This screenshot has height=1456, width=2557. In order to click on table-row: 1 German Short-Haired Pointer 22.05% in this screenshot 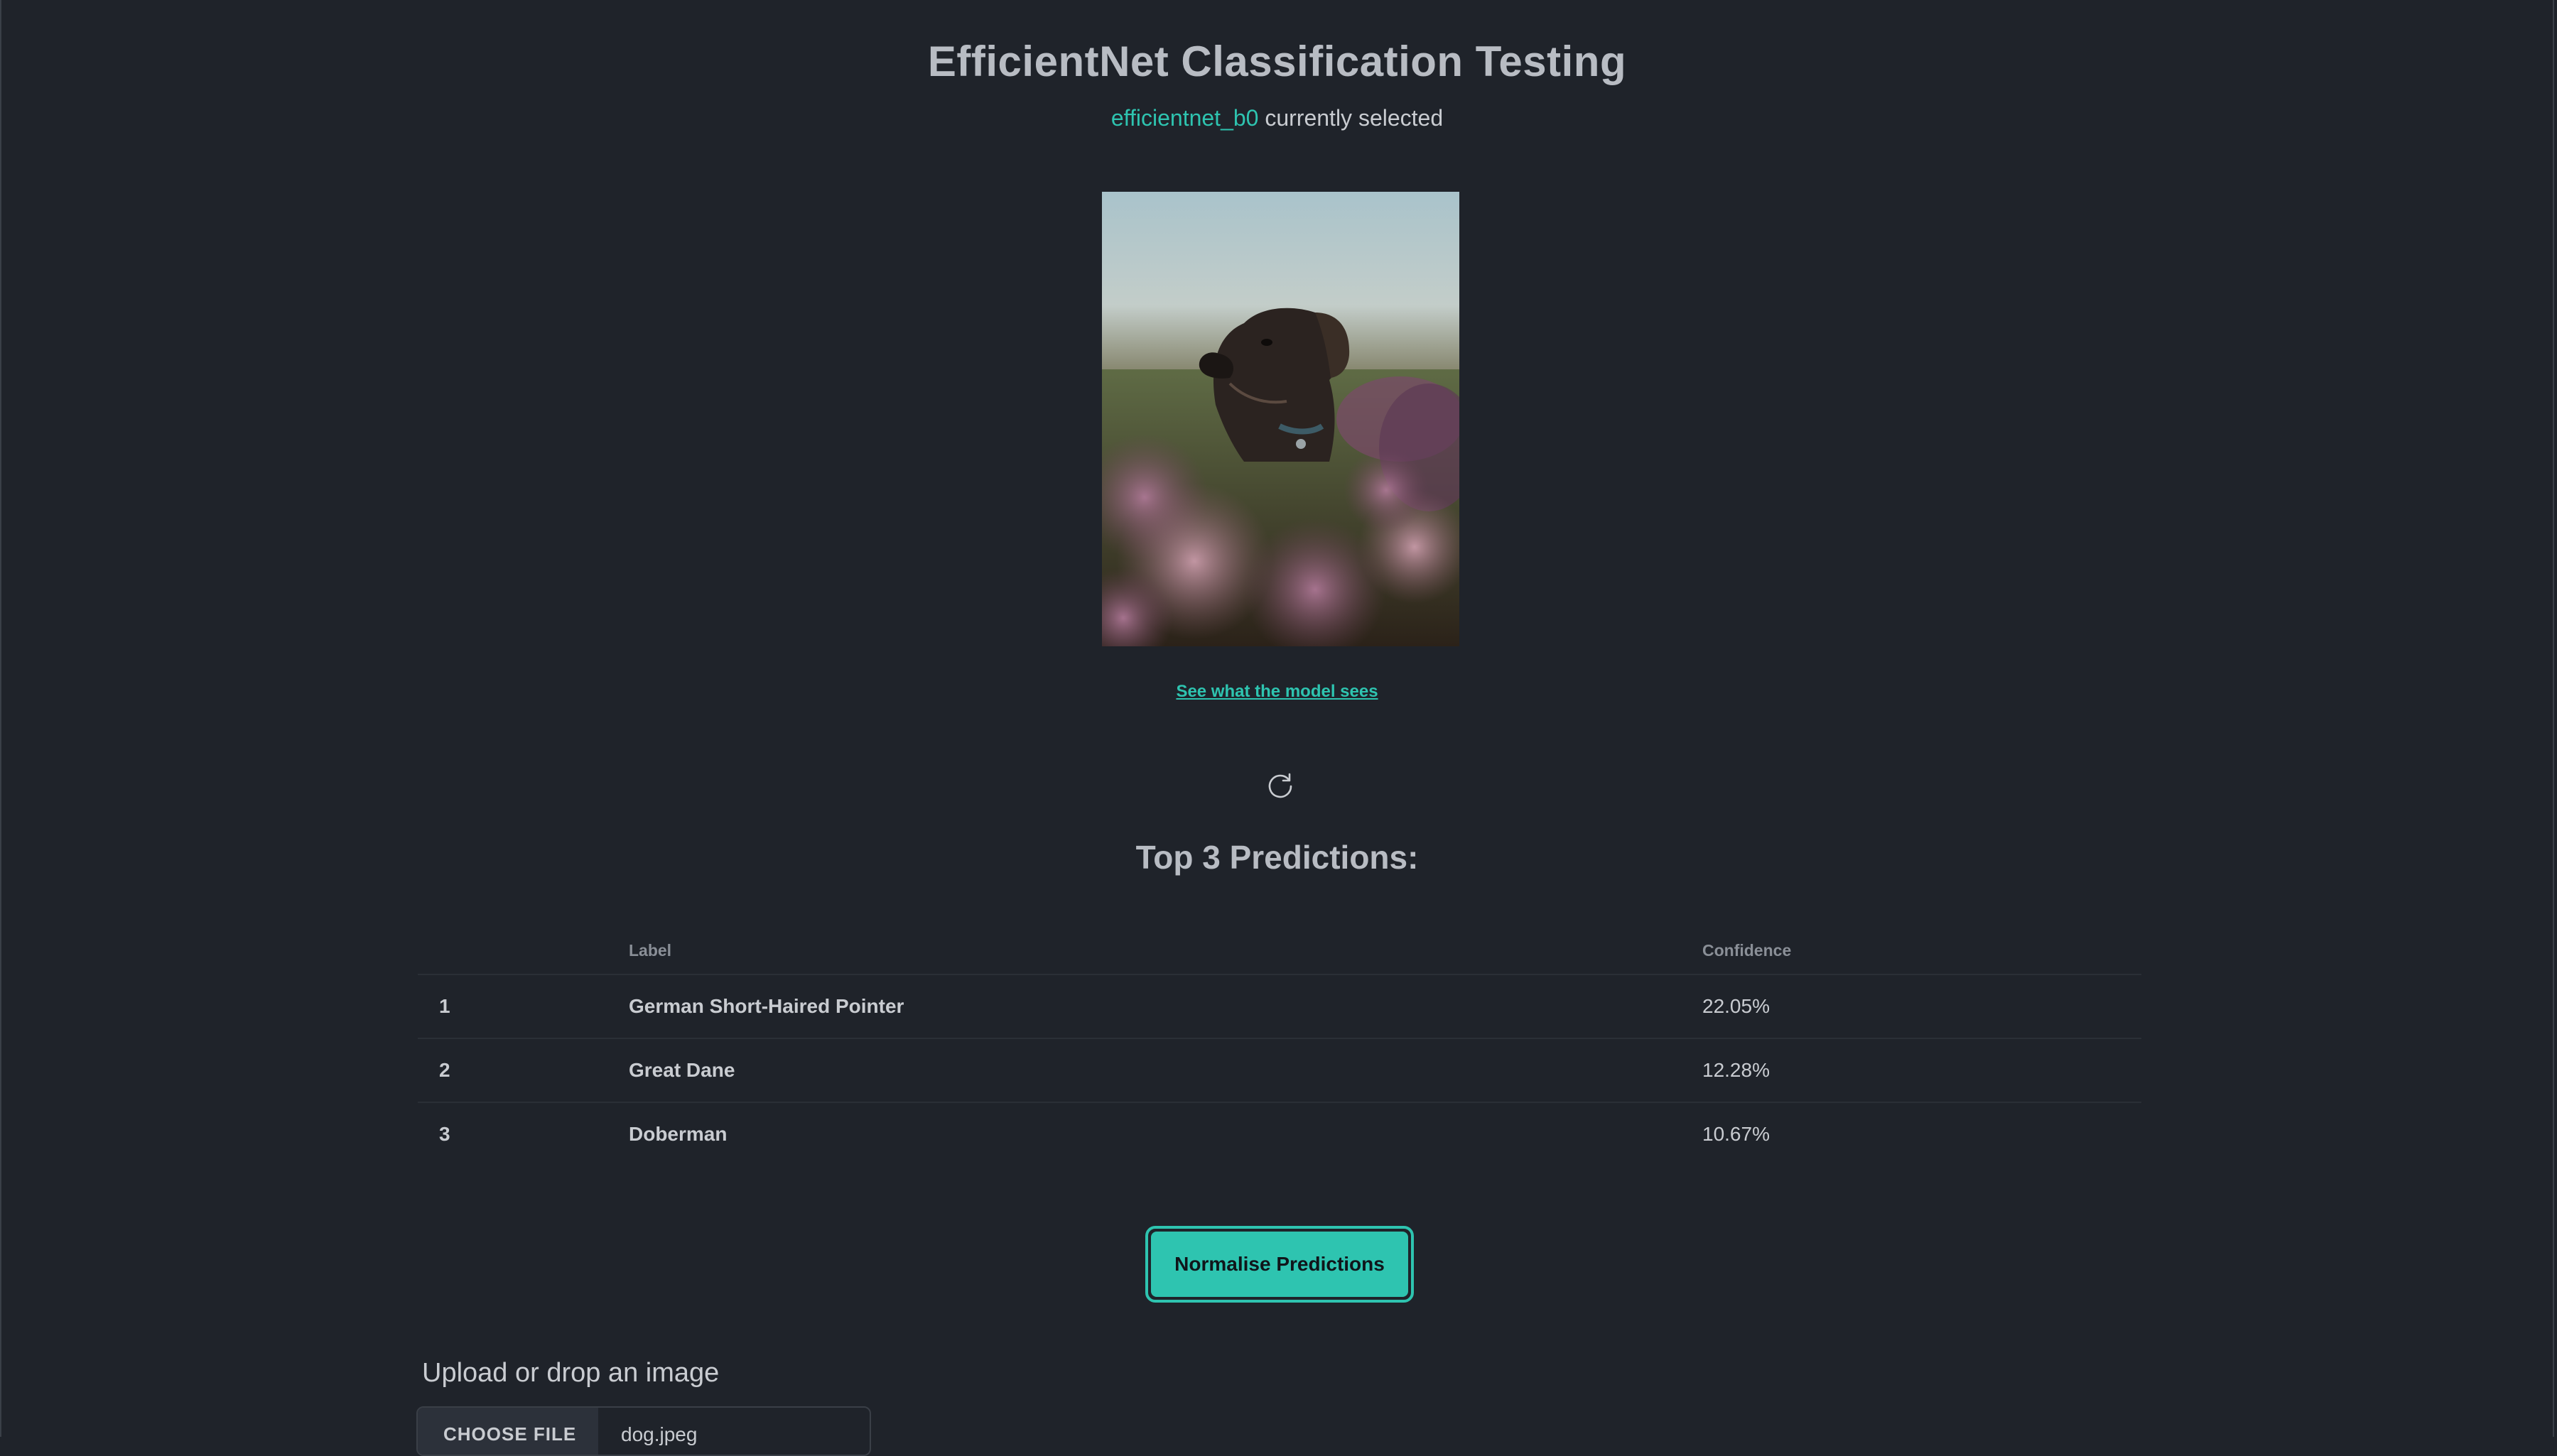, I will do `click(1279, 1007)`.